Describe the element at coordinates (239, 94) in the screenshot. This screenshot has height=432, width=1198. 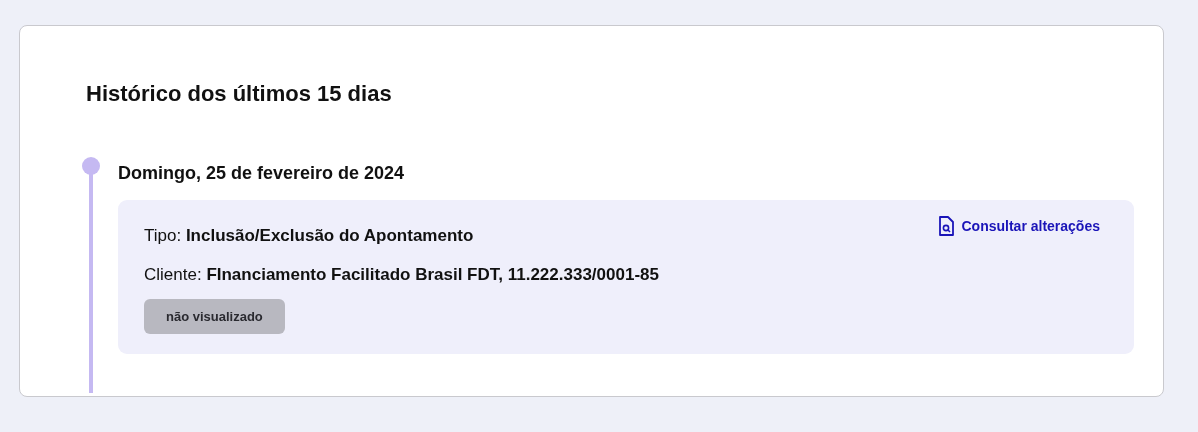
I see `section-title: Histórico dos últimos 15 dias` at that location.